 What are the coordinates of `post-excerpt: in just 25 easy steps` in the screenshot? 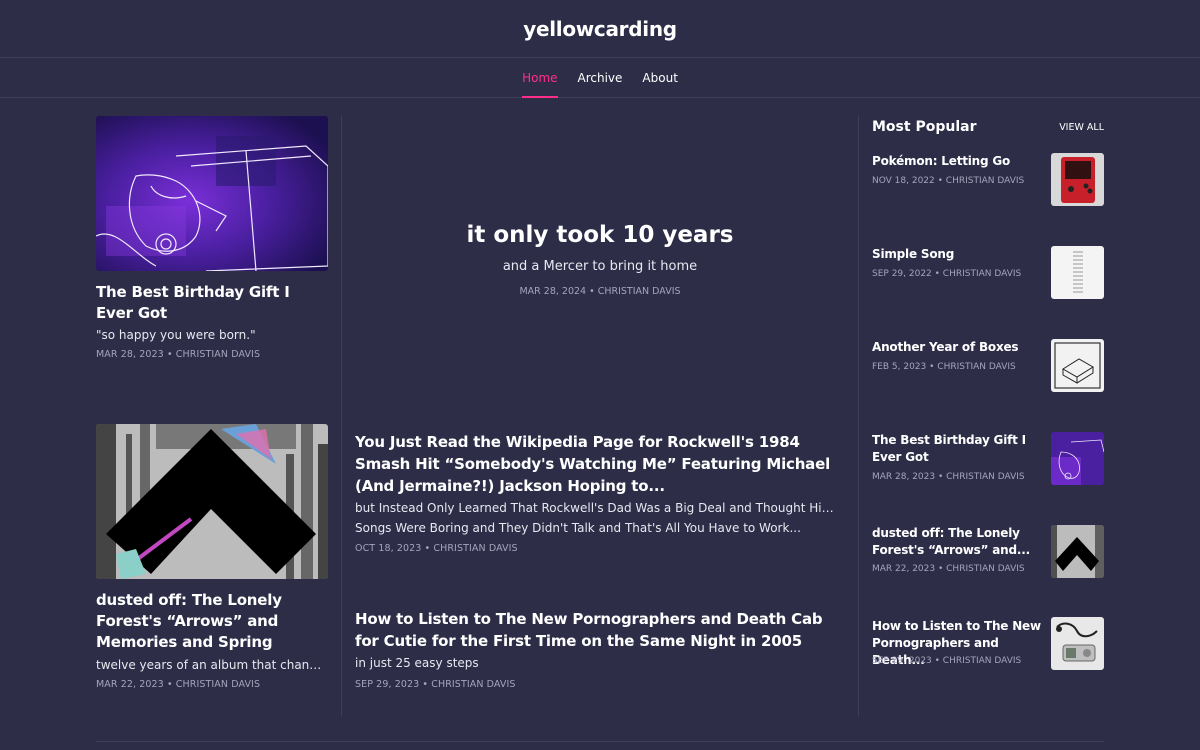 It's located at (417, 663).